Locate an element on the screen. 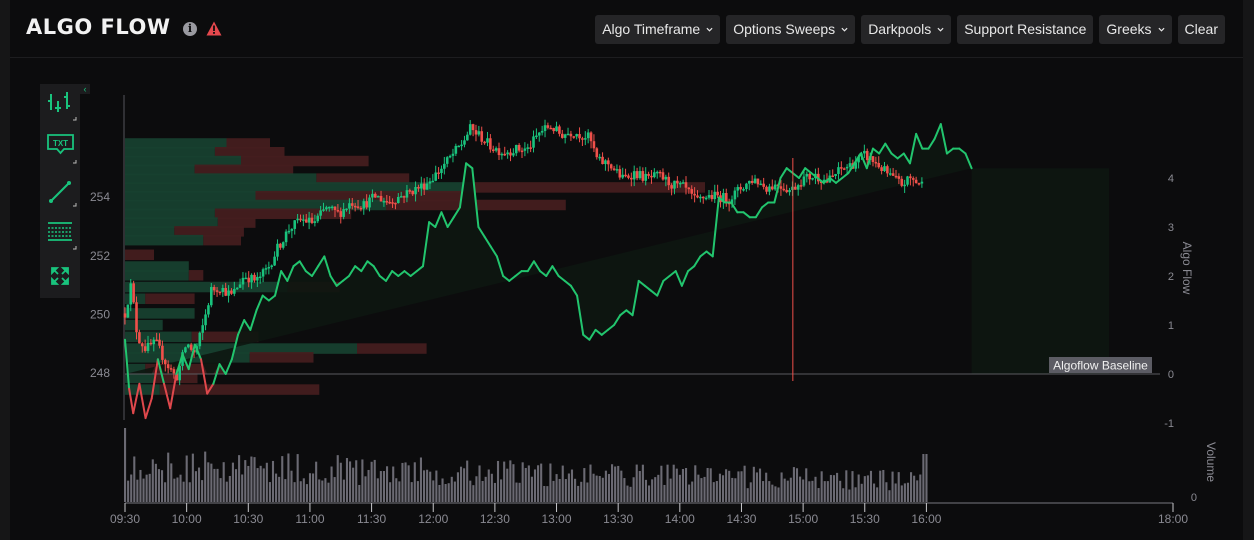 The height and width of the screenshot is (540, 1254). algo-tick-label: 0 is located at coordinates (1171, 375).